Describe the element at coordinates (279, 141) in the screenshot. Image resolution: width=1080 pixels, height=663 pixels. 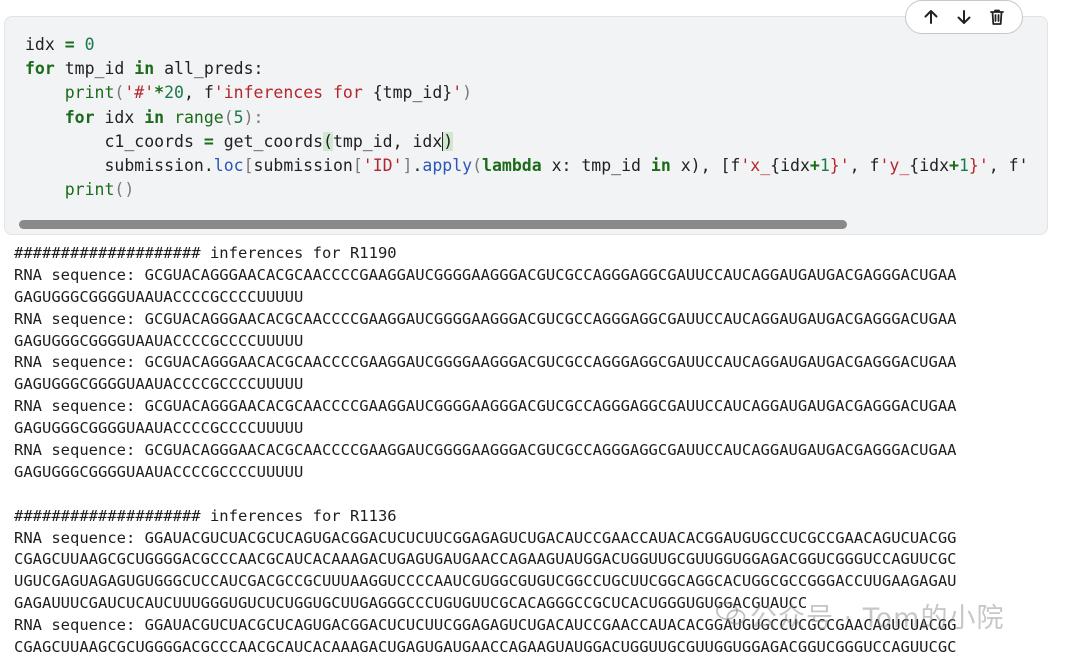
I see `code-line: c1_coords = get_coords(tmp_id, idx)` at that location.